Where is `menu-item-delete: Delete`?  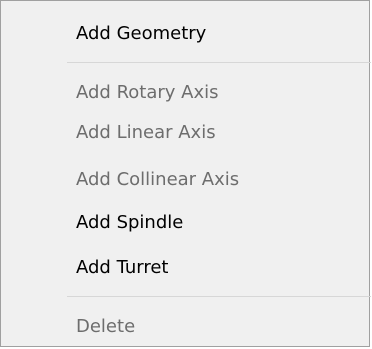 menu-item-delete: Delete is located at coordinates (106, 326).